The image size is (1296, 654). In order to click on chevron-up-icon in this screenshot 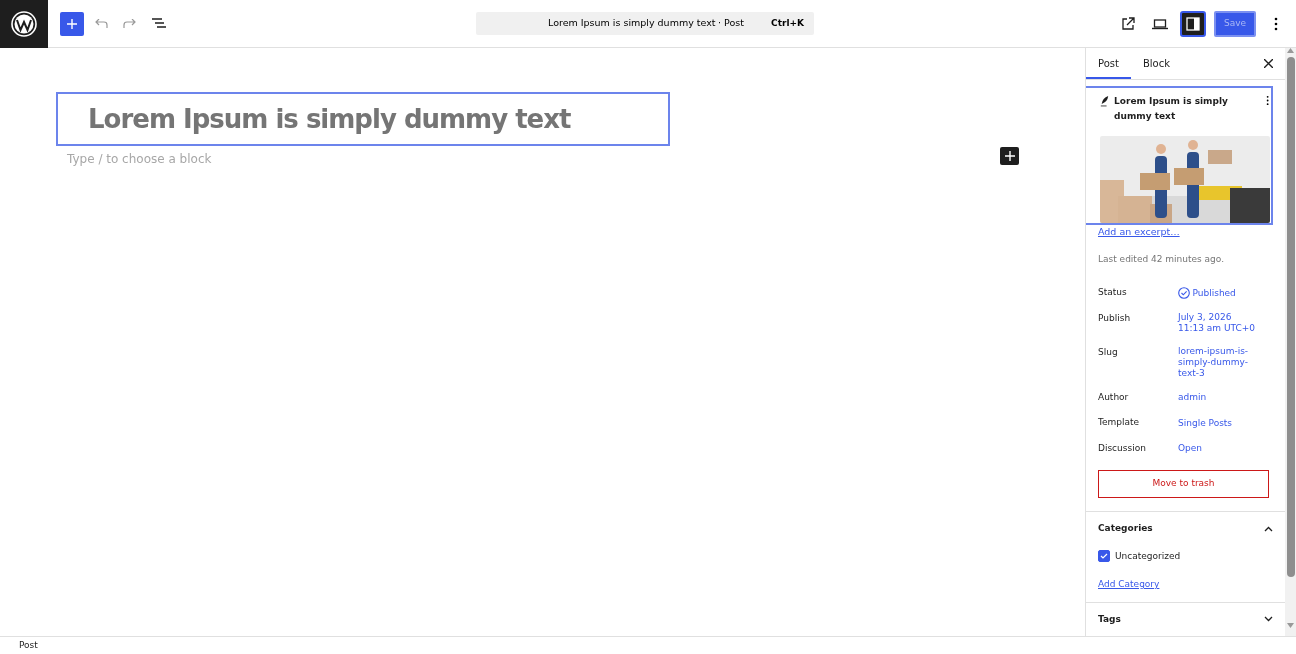, I will do `click(1268, 528)`.